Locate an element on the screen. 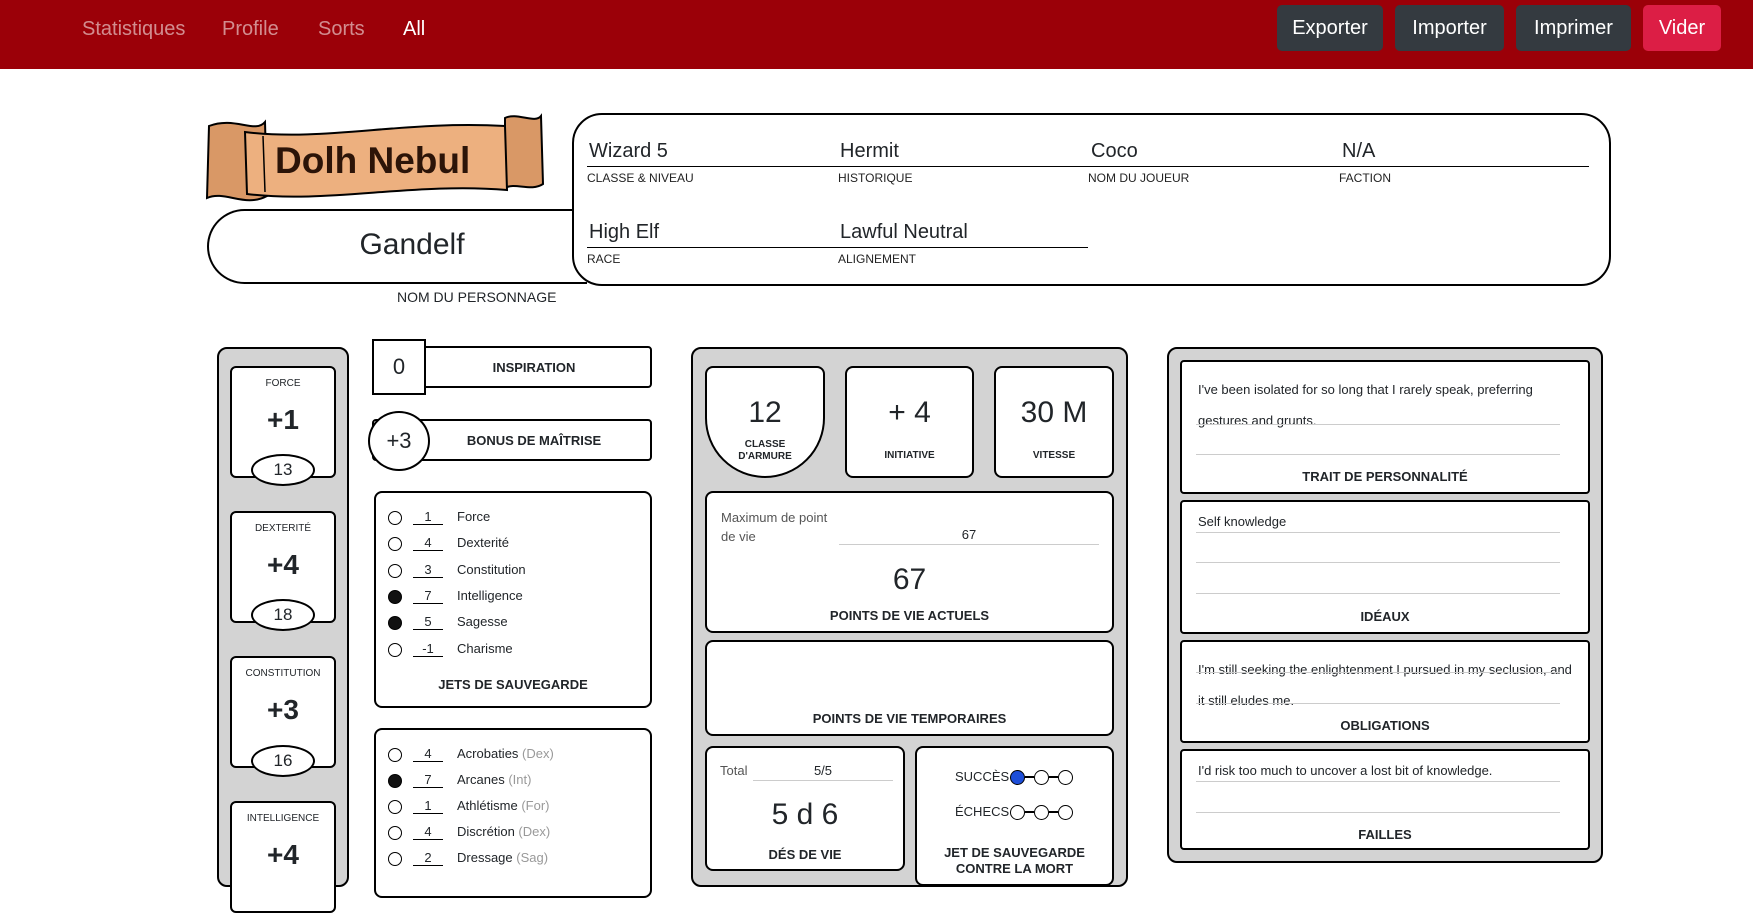 Image resolution: width=1753 pixels, height=913 pixels. saving-throw-name: Constitution is located at coordinates (491, 569).